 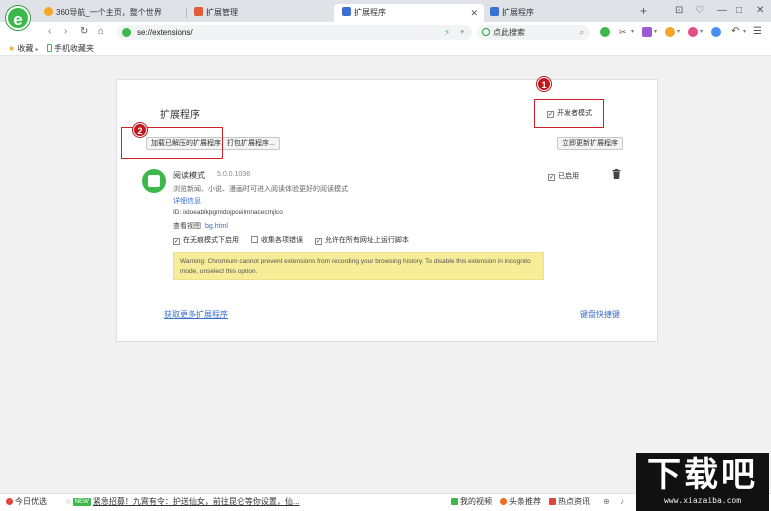 What do you see at coordinates (254, 239) in the screenshot?
I see `collect-errors-checkbox` at bounding box center [254, 239].